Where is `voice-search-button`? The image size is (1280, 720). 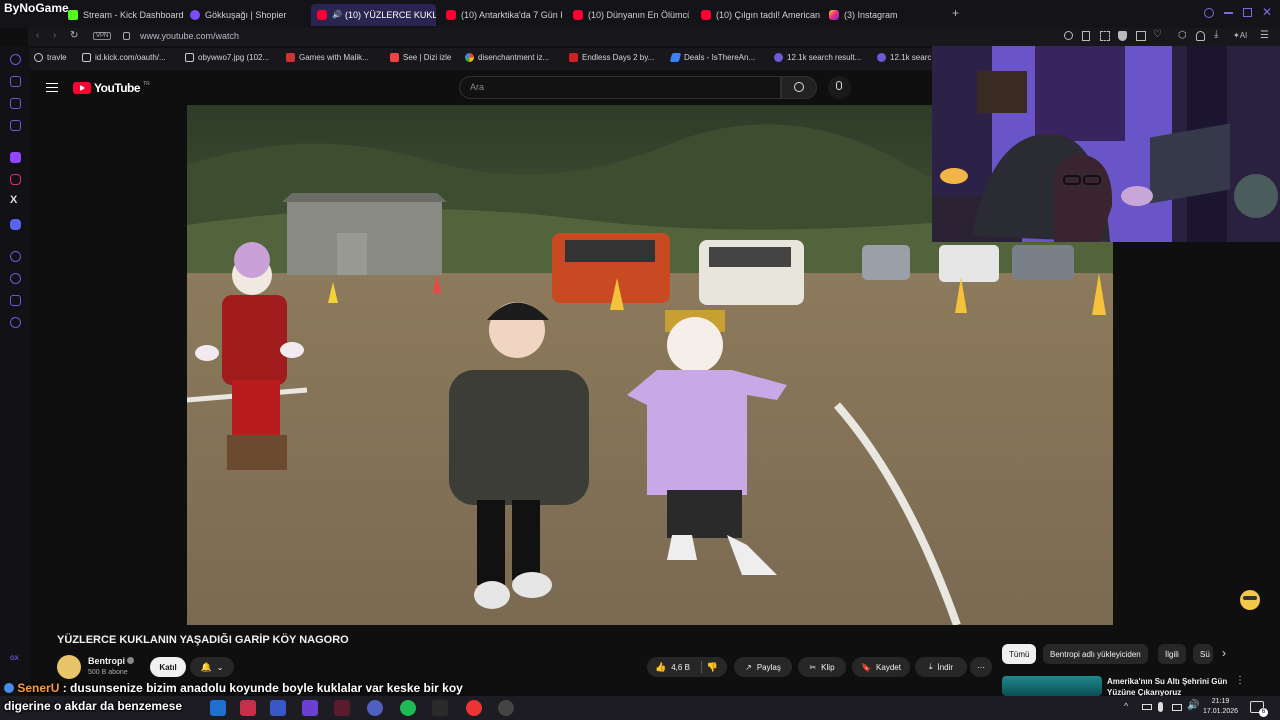 voice-search-button is located at coordinates (839, 87).